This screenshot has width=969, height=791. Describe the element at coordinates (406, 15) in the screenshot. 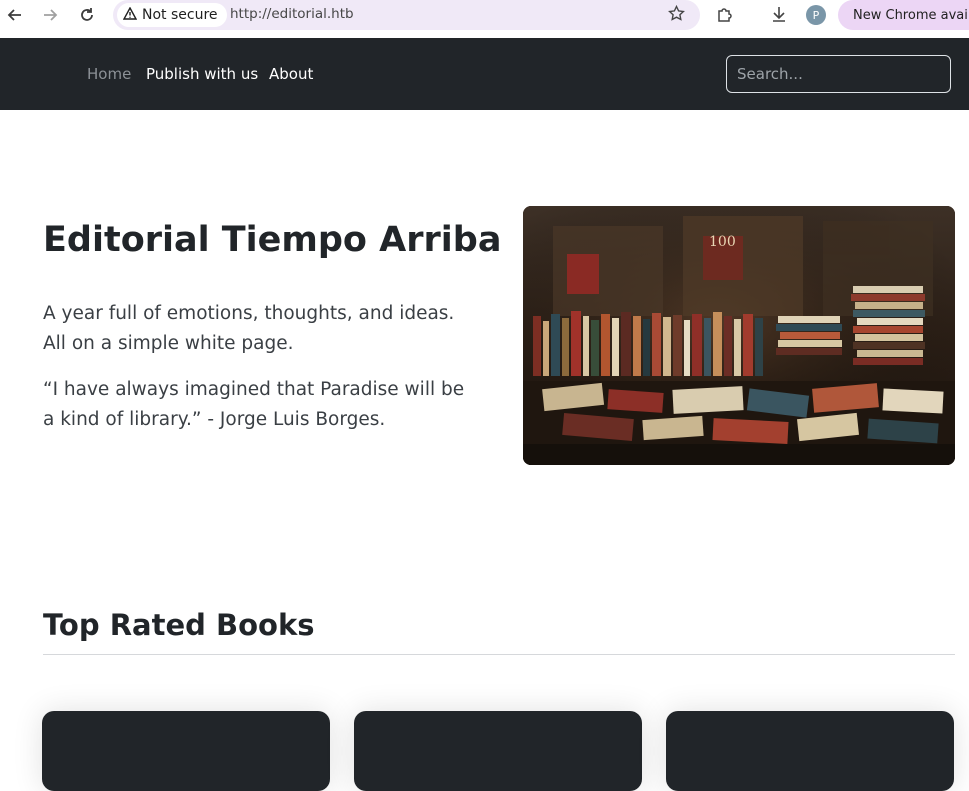

I see `address-bar: Not secure http://editorial.htb` at that location.